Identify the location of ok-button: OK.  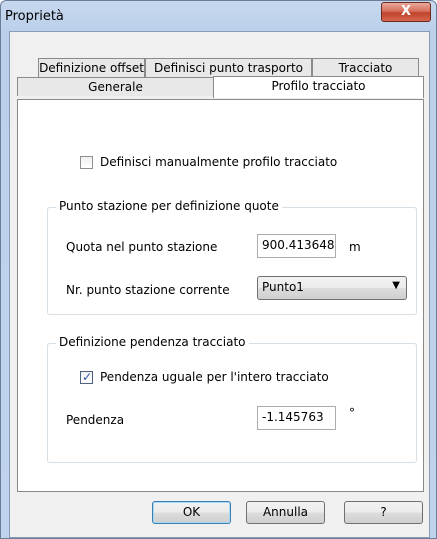
(191, 512).